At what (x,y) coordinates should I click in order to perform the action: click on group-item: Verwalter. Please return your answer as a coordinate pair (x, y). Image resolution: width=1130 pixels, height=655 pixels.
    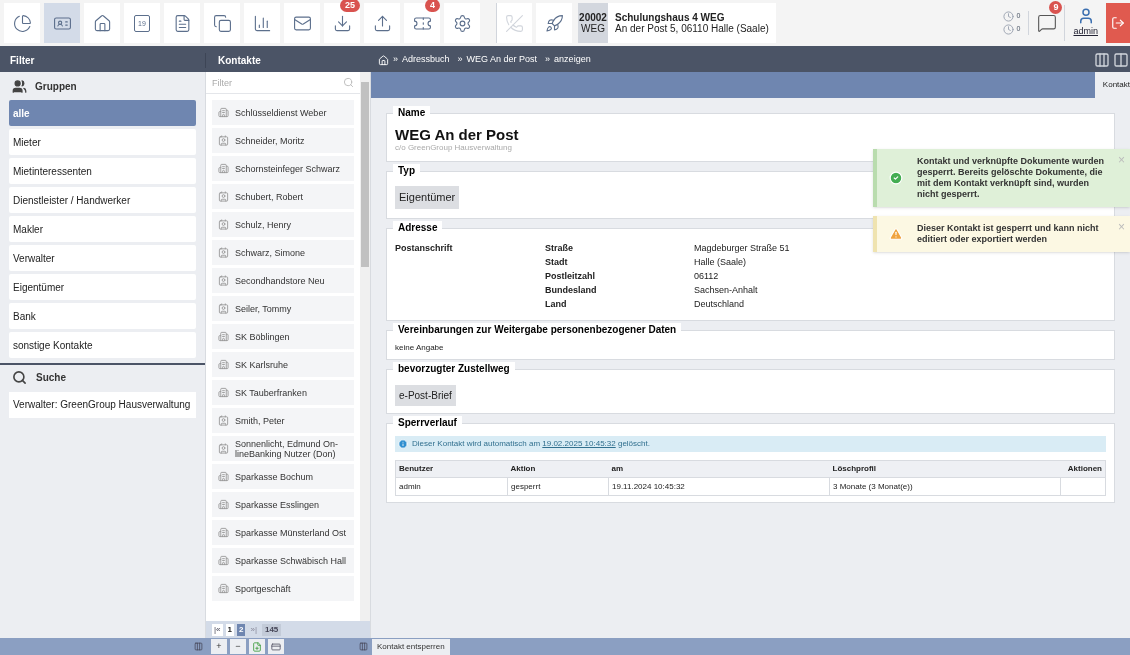
    Looking at the image, I should click on (102, 258).